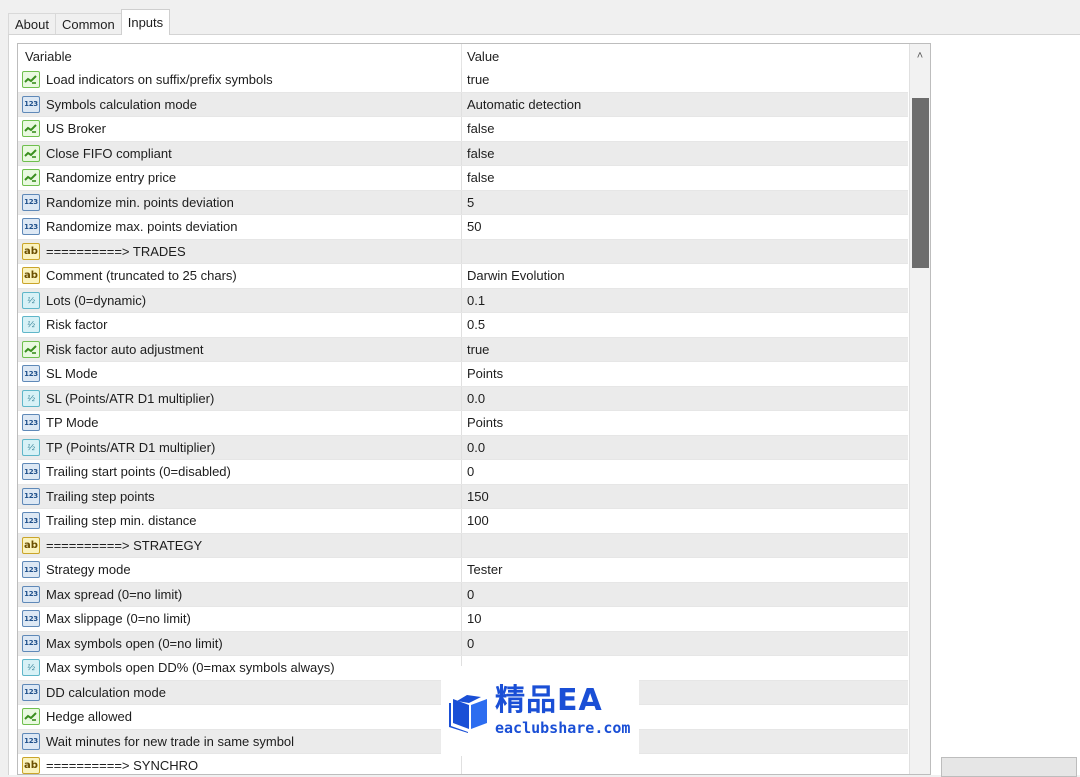 The width and height of the screenshot is (1080, 777). What do you see at coordinates (685, 325) in the screenshot?
I see `value-cell: 0.5` at bounding box center [685, 325].